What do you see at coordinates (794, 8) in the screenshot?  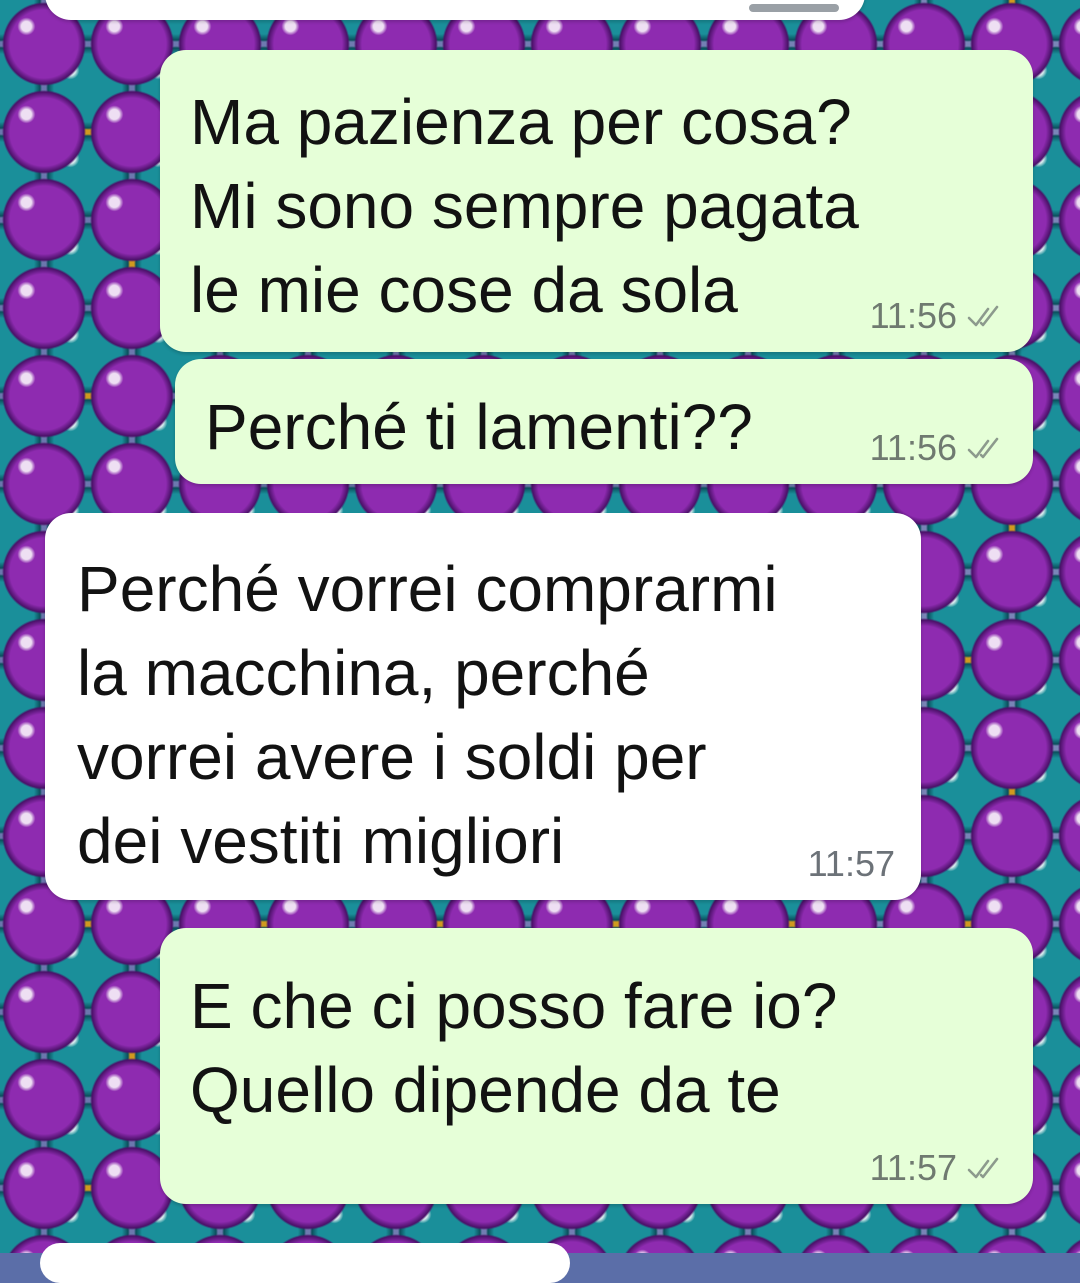 I see `truncated-content` at bounding box center [794, 8].